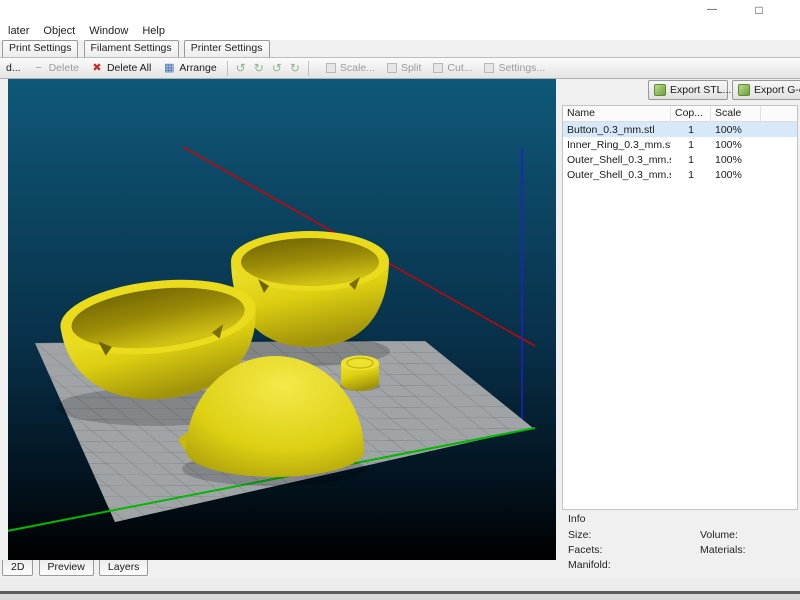  I want to click on delete-icon: −, so click(38, 68).